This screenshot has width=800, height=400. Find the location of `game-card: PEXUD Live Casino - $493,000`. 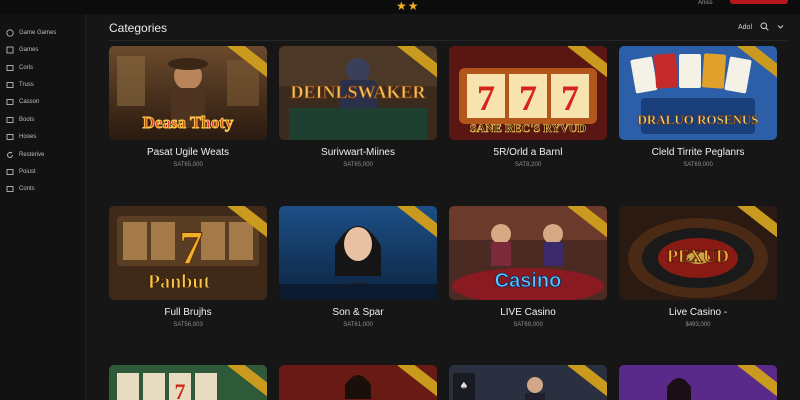

game-card: PEXUD Live Casino - $493,000 is located at coordinates (698, 267).